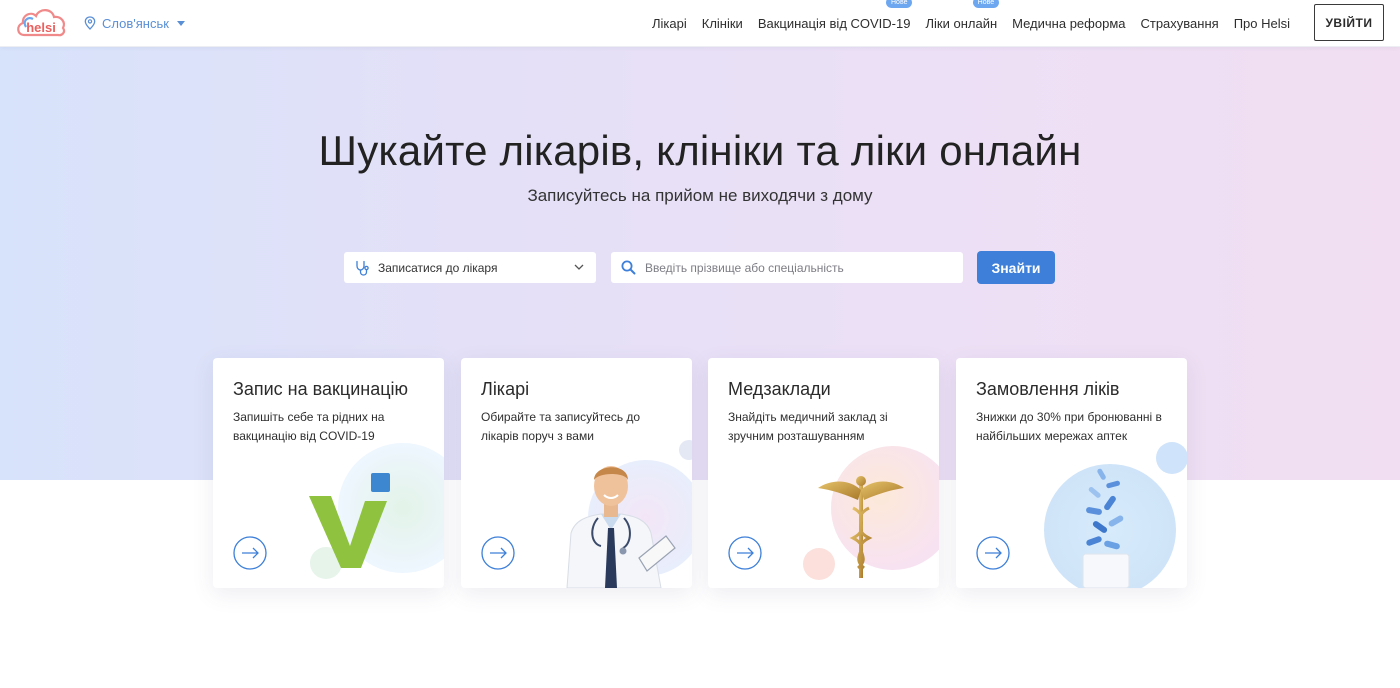  I want to click on nav-covid-vaccination: Вакцинація від COVID-19 Нове, so click(835, 15).